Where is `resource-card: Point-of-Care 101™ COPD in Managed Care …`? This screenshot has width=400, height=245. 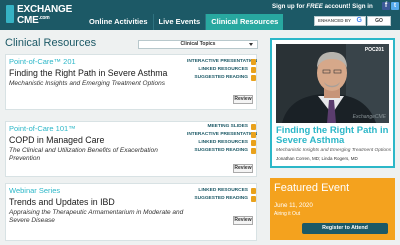
resource-card: Point-of-Care 101™ COPD in Managed Care … is located at coordinates (131, 149).